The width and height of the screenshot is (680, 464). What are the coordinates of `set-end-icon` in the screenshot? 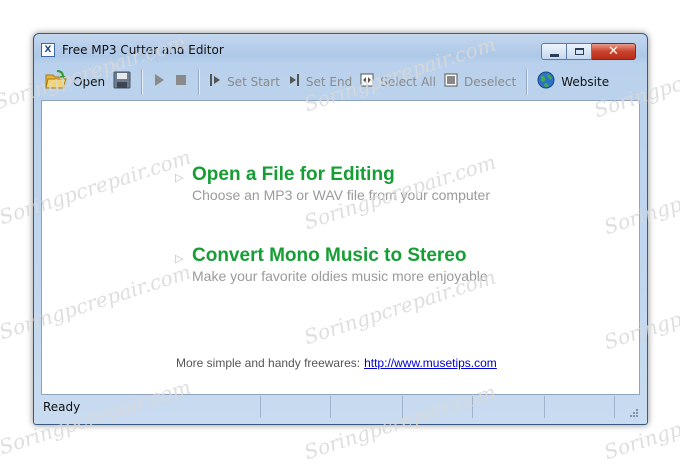 It's located at (294, 81).